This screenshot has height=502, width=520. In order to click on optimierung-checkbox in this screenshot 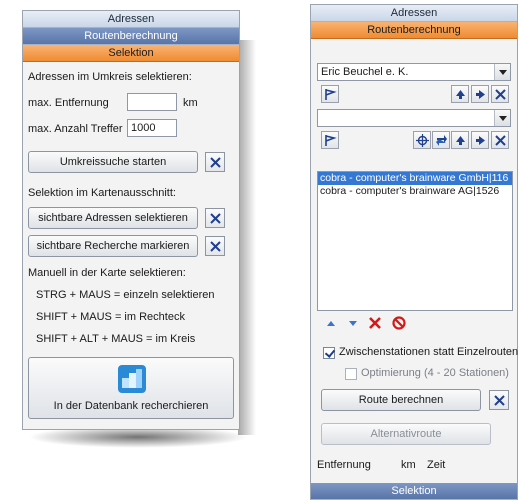, I will do `click(351, 374)`.